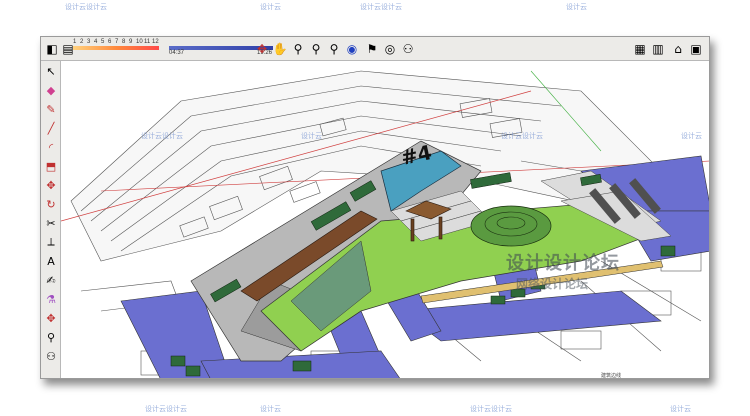 This screenshot has width=750, height=416. I want to click on dimension-icon: A, so click(51, 261).